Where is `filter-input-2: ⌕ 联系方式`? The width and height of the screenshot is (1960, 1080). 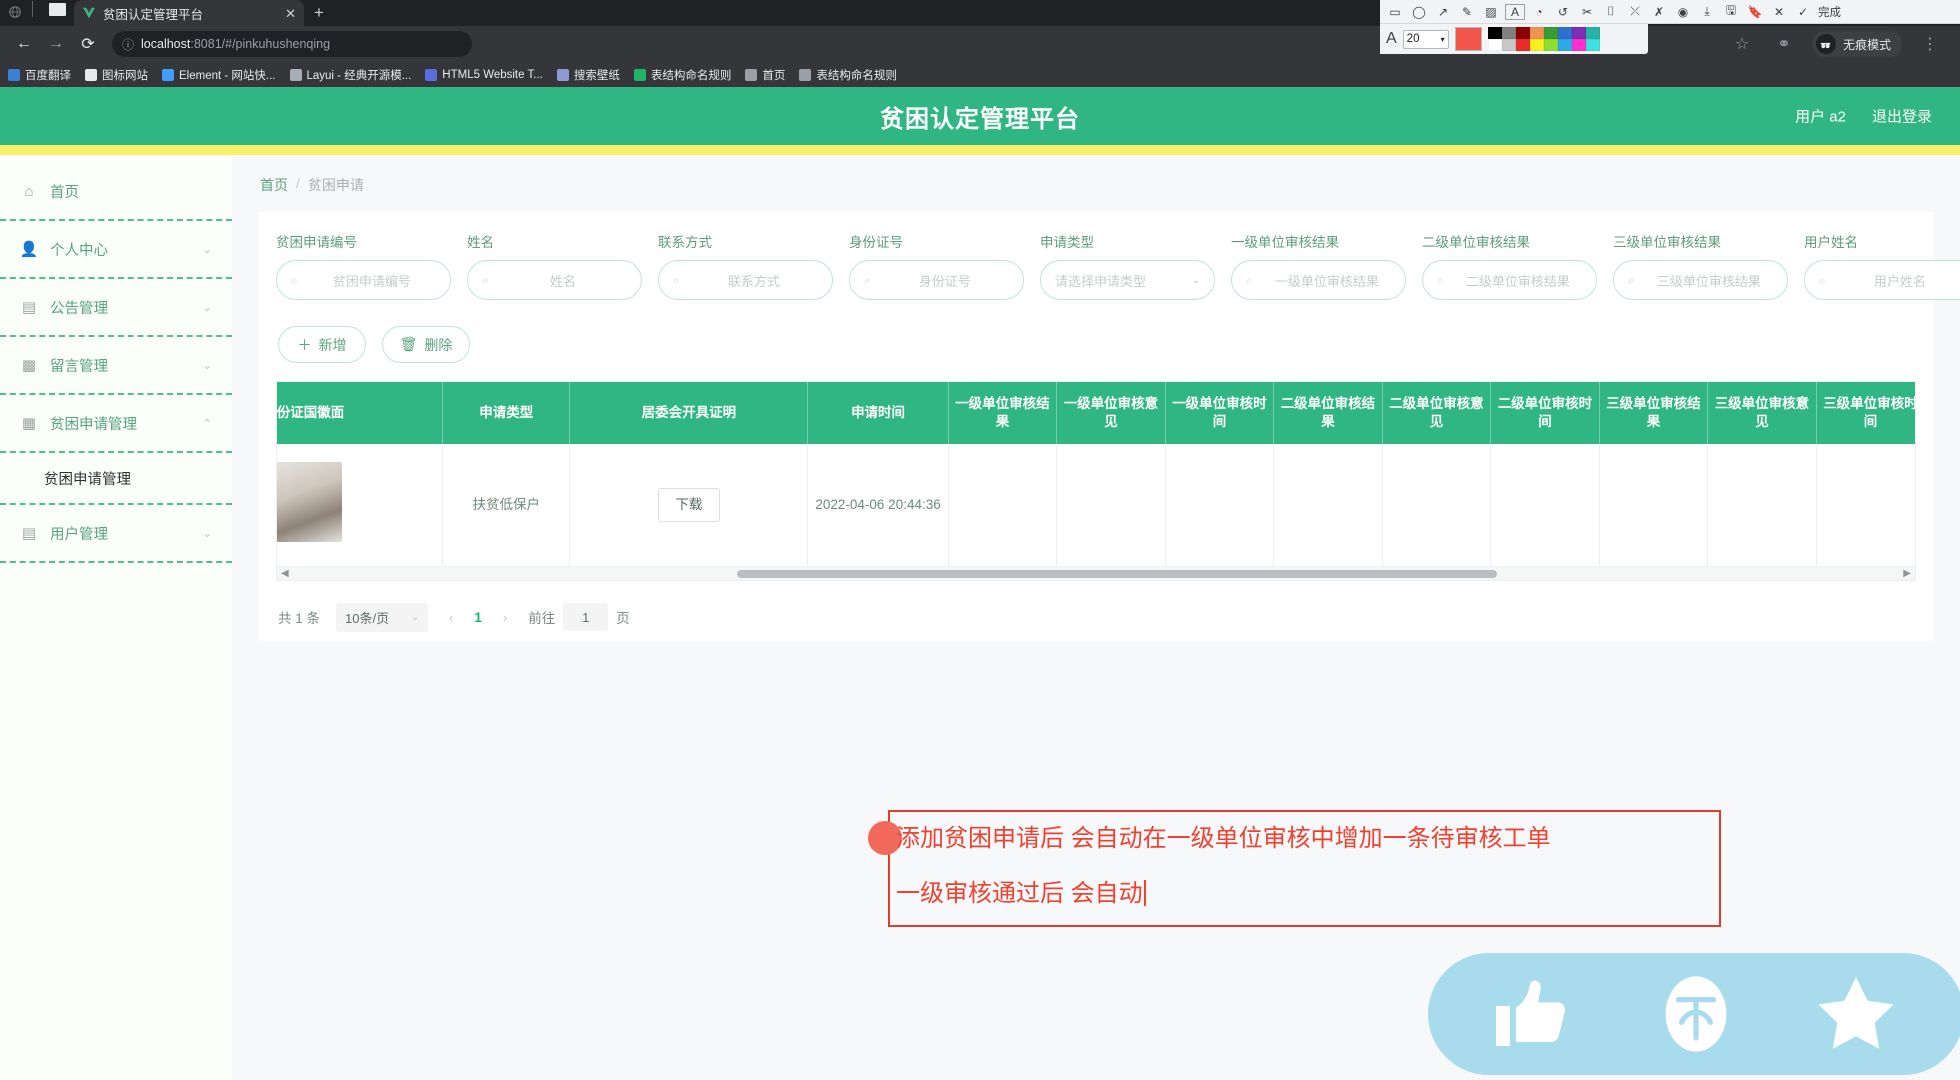 filter-input-2: ⌕ 联系方式 is located at coordinates (745, 280).